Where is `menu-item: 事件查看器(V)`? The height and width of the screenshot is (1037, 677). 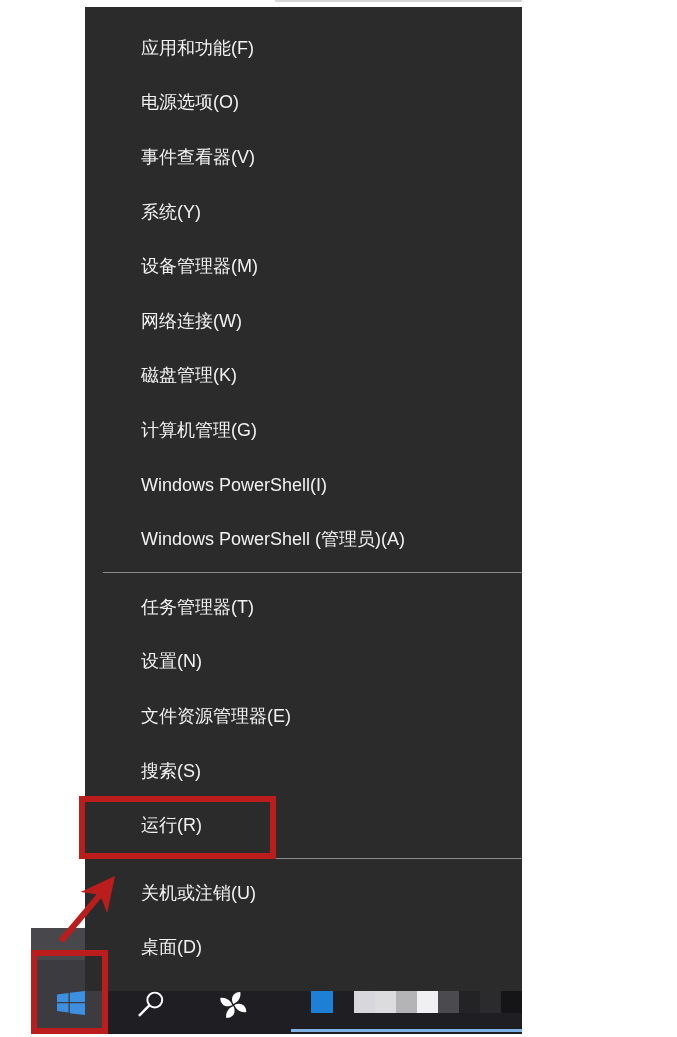 menu-item: 事件查看器(V) is located at coordinates (303, 157).